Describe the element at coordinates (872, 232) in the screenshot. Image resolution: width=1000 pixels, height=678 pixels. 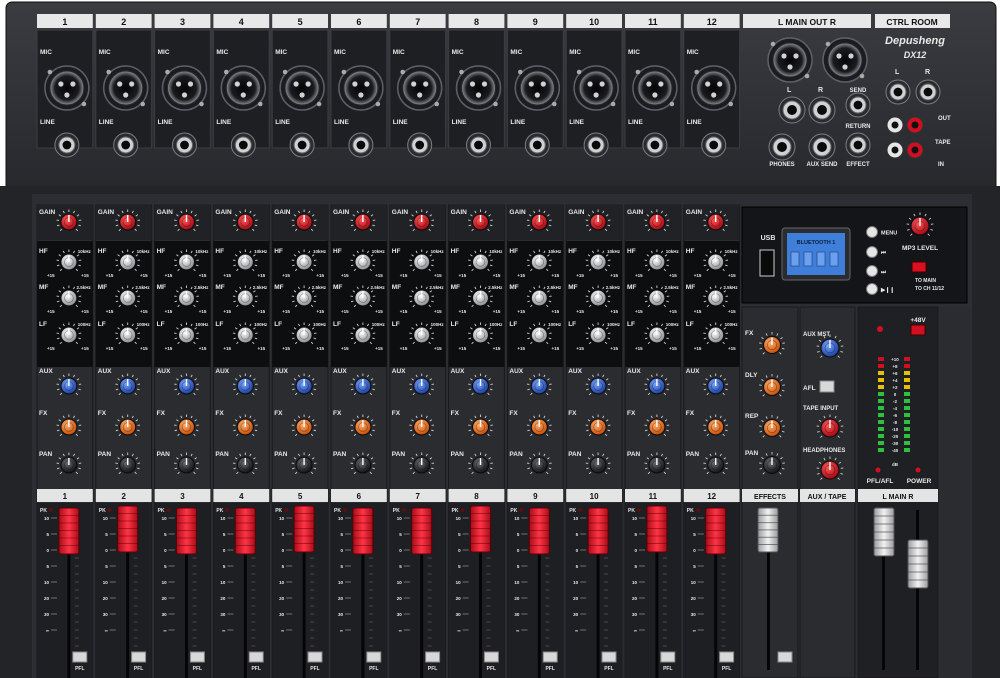
I see `menu-button` at that location.